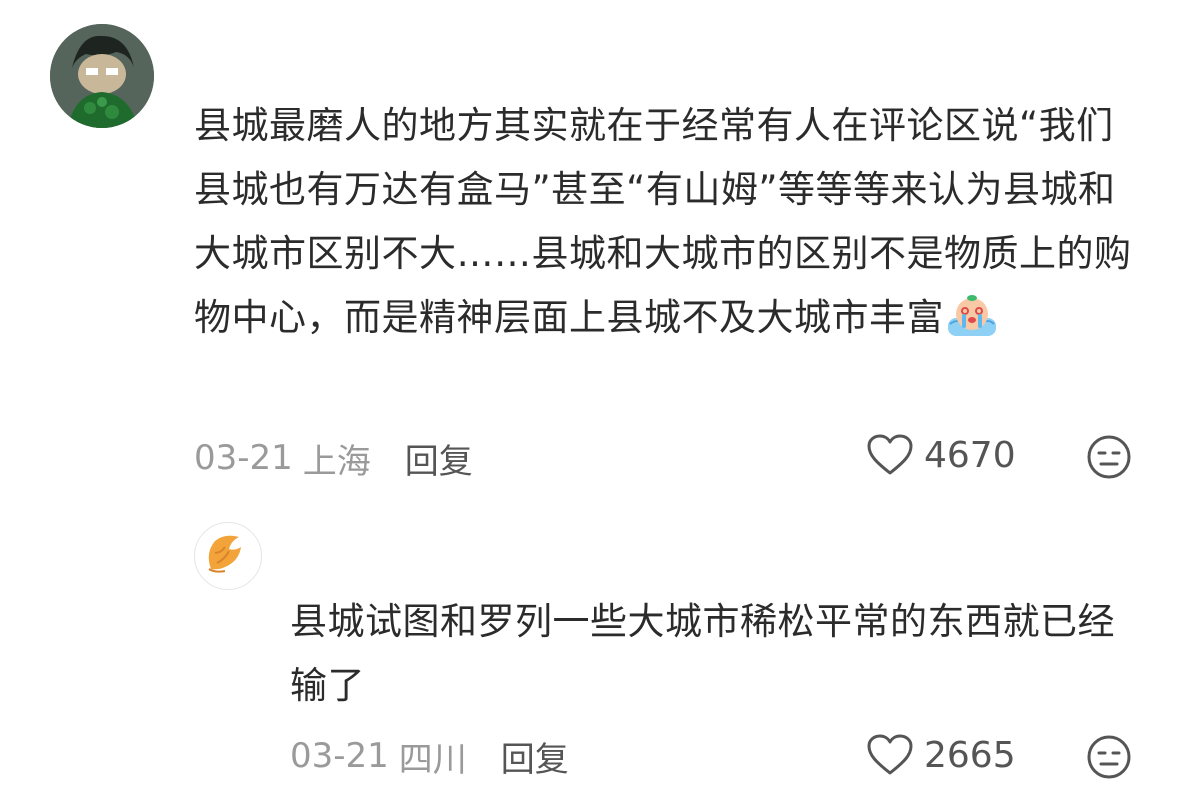  I want to click on comment-date: 03-21, so click(243, 458).